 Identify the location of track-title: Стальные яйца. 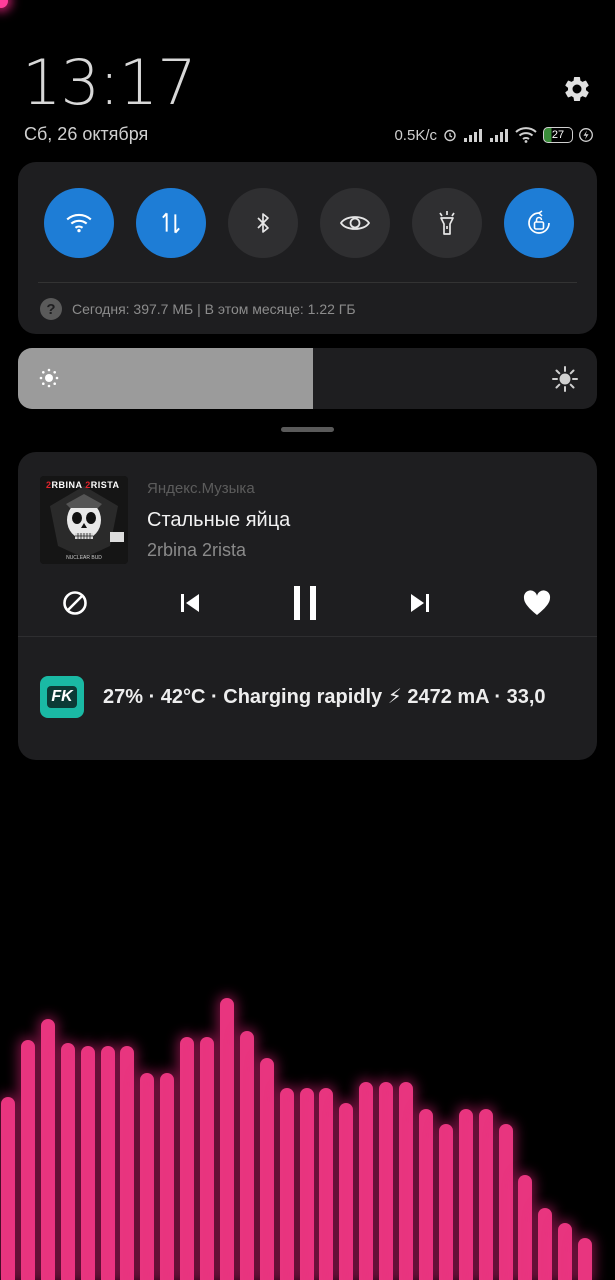
(219, 520).